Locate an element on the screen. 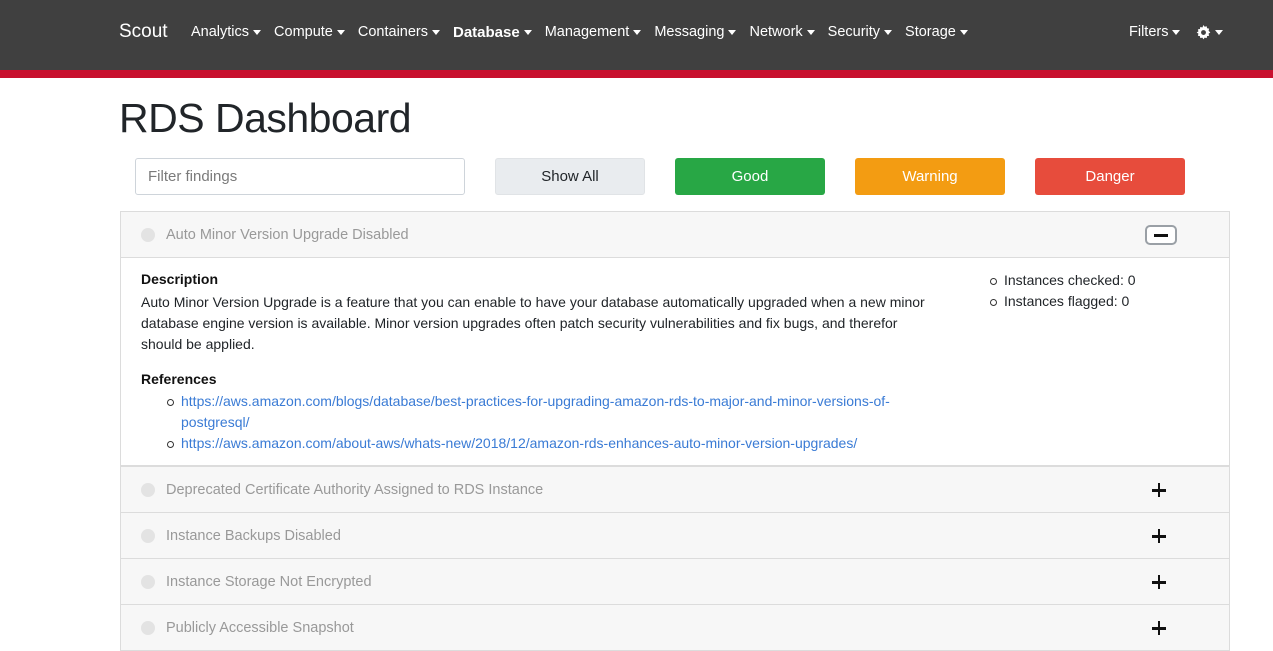 This screenshot has width=1273, height=651. finding-header: Auto Minor Version Upgrade Disabled is located at coordinates (675, 234).